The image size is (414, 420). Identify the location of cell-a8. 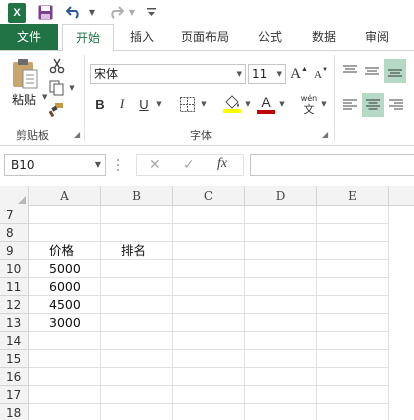
(65, 233).